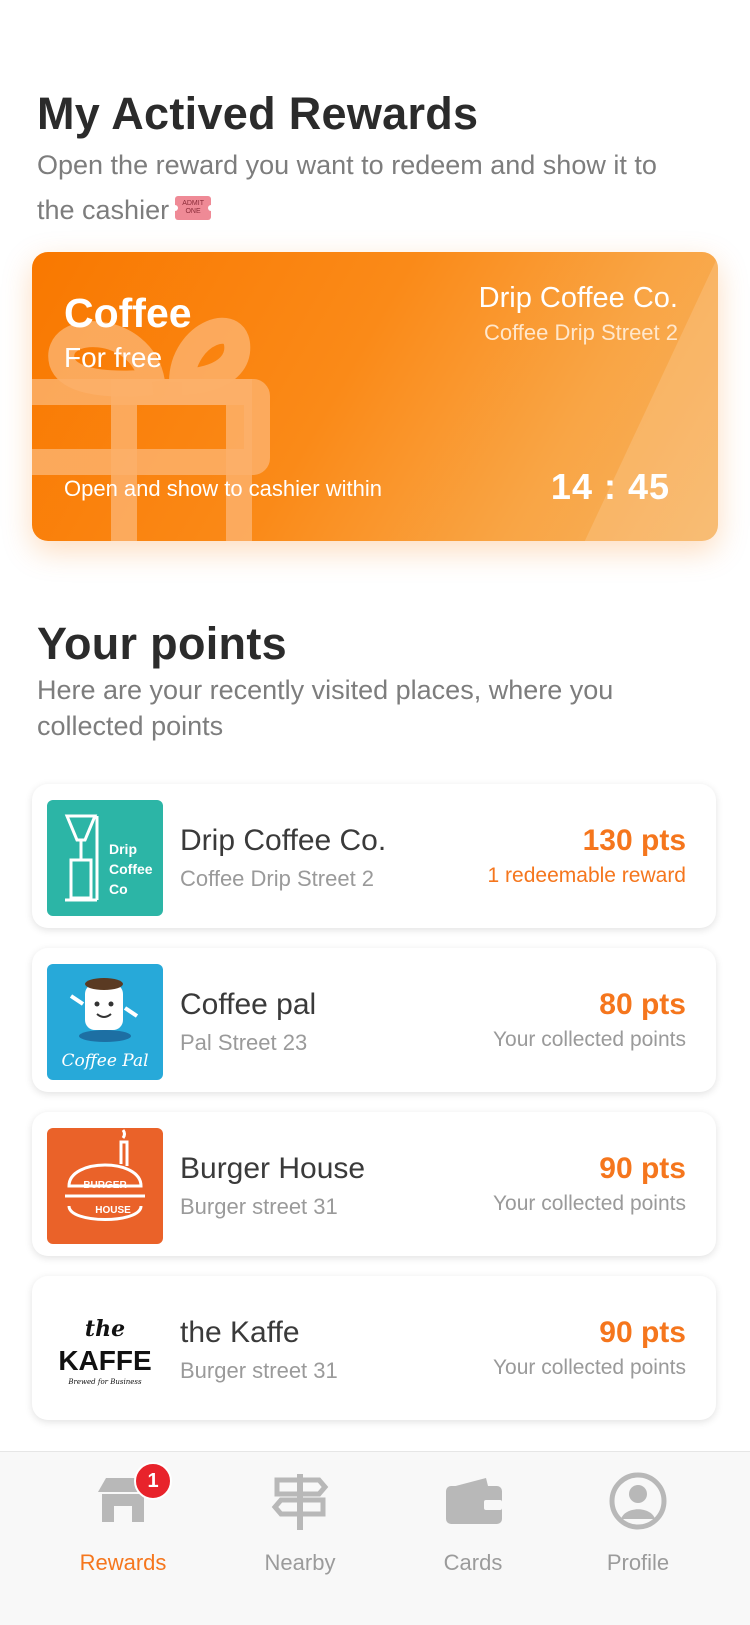 This screenshot has height=1625, width=750. I want to click on place-name: Coffee pal, so click(248, 1004).